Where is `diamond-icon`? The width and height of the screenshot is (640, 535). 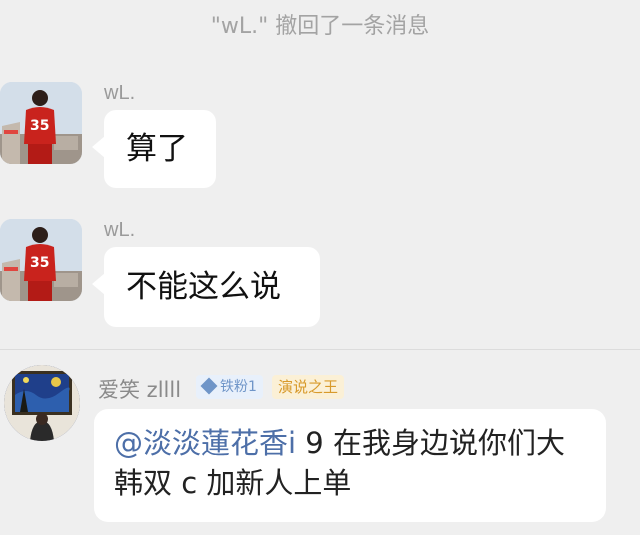 diamond-icon is located at coordinates (209, 386).